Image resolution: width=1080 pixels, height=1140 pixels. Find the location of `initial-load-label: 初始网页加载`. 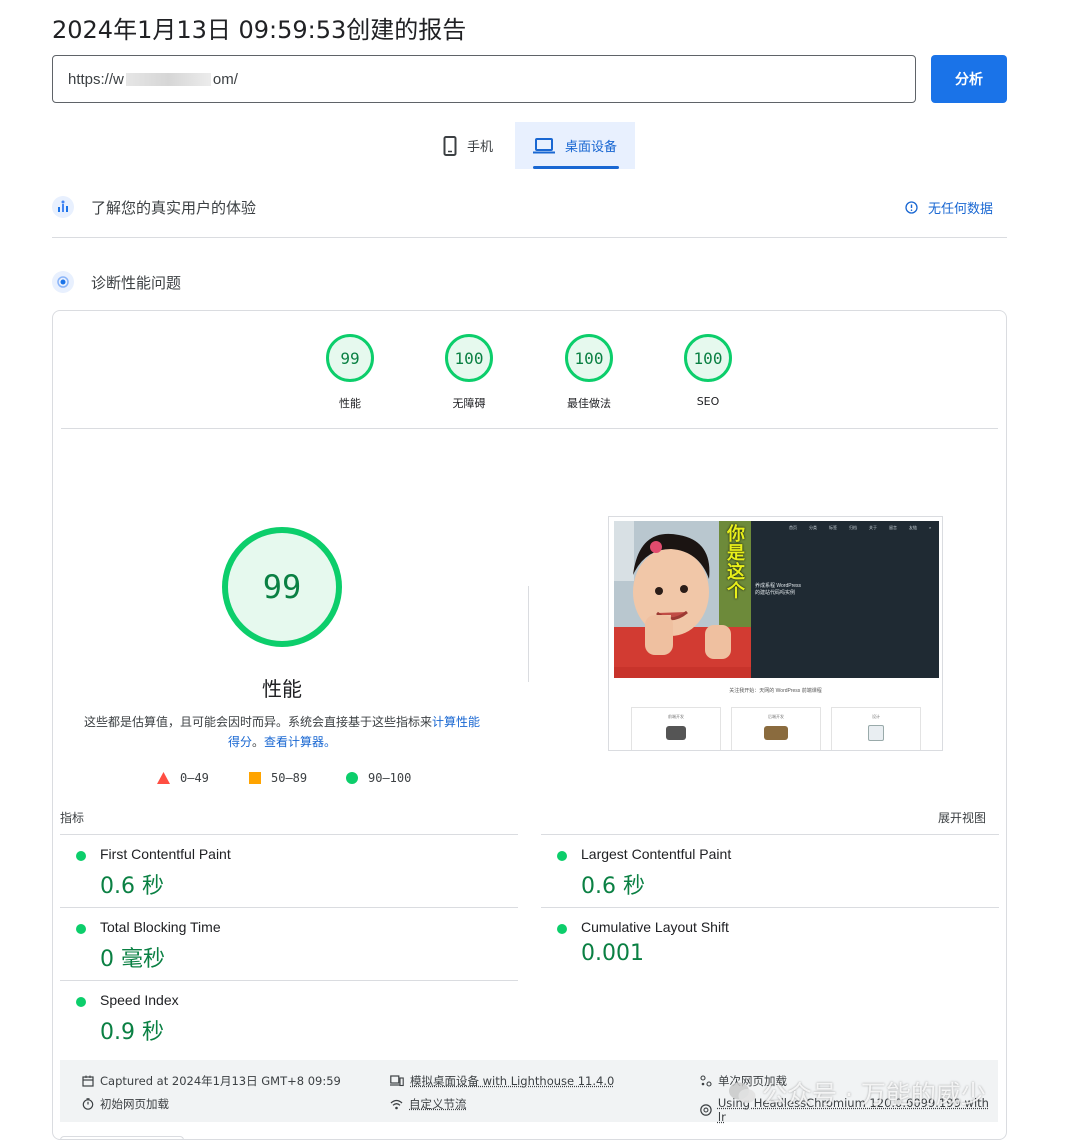

initial-load-label: 初始网页加载 is located at coordinates (134, 1104).